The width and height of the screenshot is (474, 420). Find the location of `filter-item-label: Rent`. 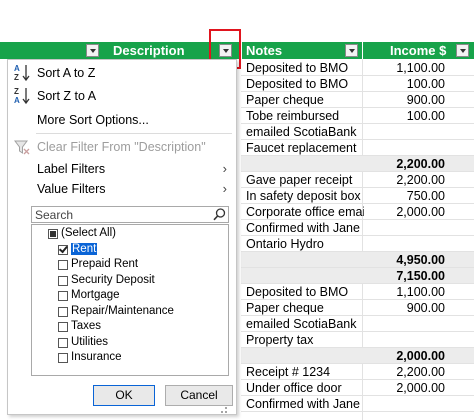

filter-item-label: Rent is located at coordinates (84, 248).